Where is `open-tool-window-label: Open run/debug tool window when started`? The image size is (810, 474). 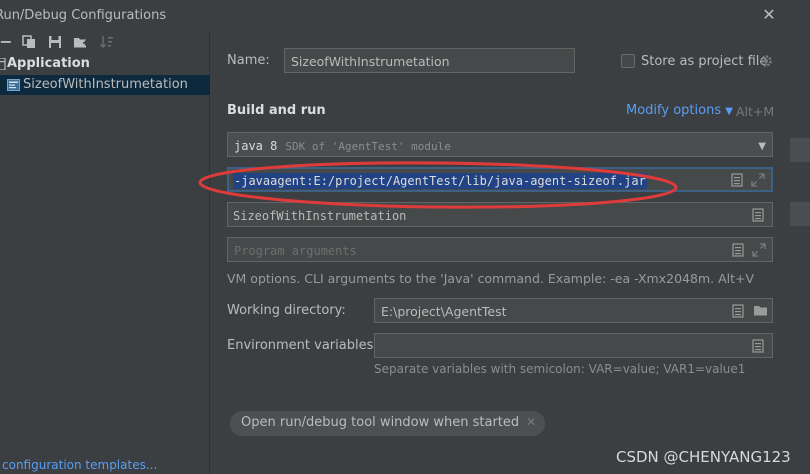 open-tool-window-label: Open run/debug tool window when started is located at coordinates (380, 422).